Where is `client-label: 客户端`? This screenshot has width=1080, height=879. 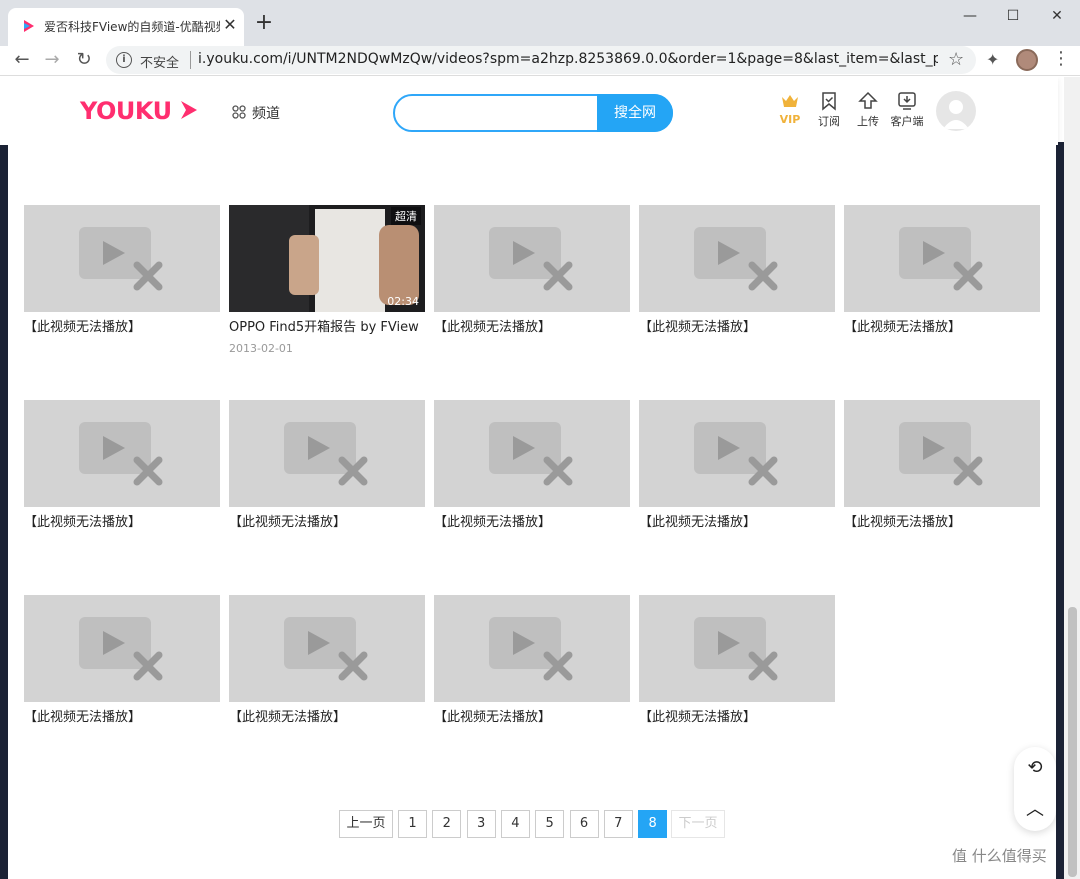
client-label: 客户端 is located at coordinates (907, 121).